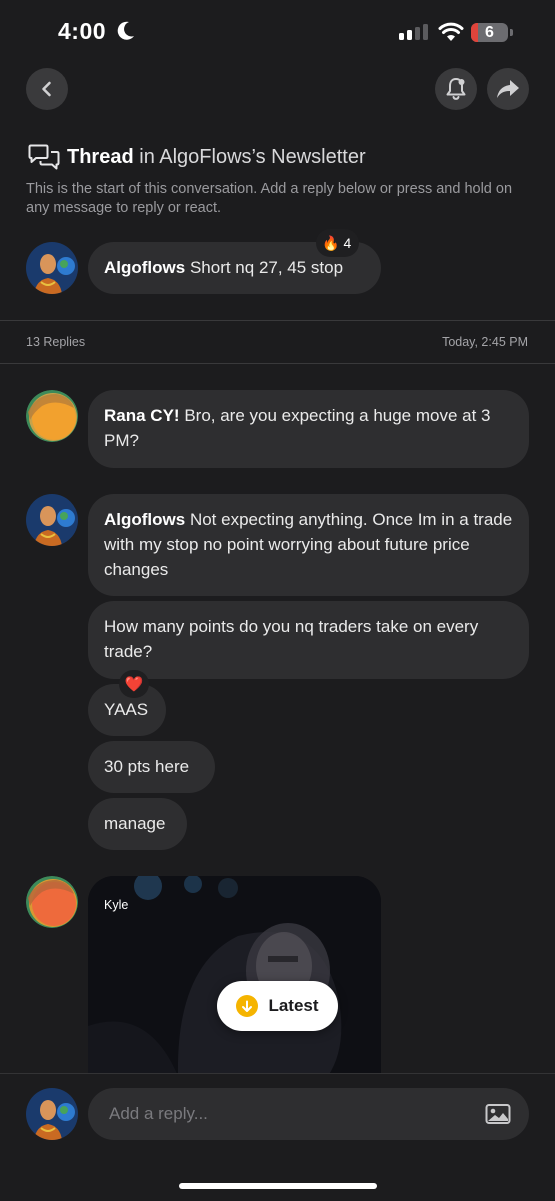 Image resolution: width=555 pixels, height=1201 pixels. I want to click on battery-icon: 6, so click(489, 32).